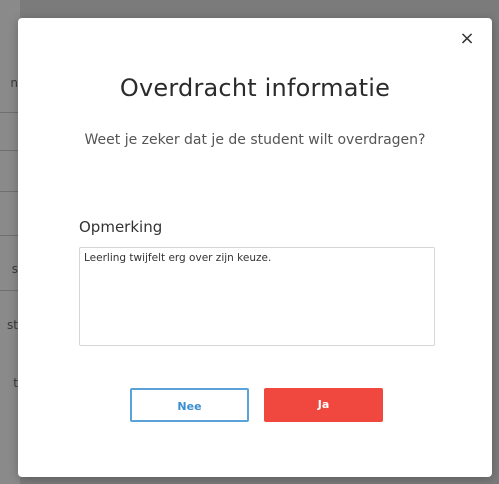 The height and width of the screenshot is (484, 499). Describe the element at coordinates (12, 325) in the screenshot. I see `background-text: st` at that location.